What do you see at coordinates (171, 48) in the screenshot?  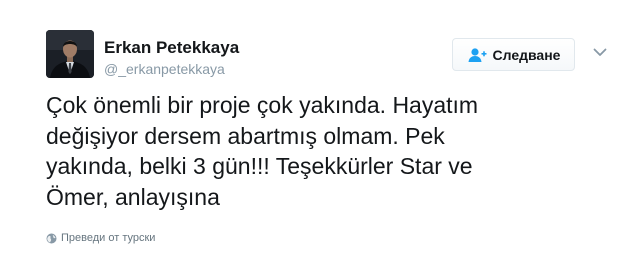 I see `display-name: Erkan Petekkaya` at bounding box center [171, 48].